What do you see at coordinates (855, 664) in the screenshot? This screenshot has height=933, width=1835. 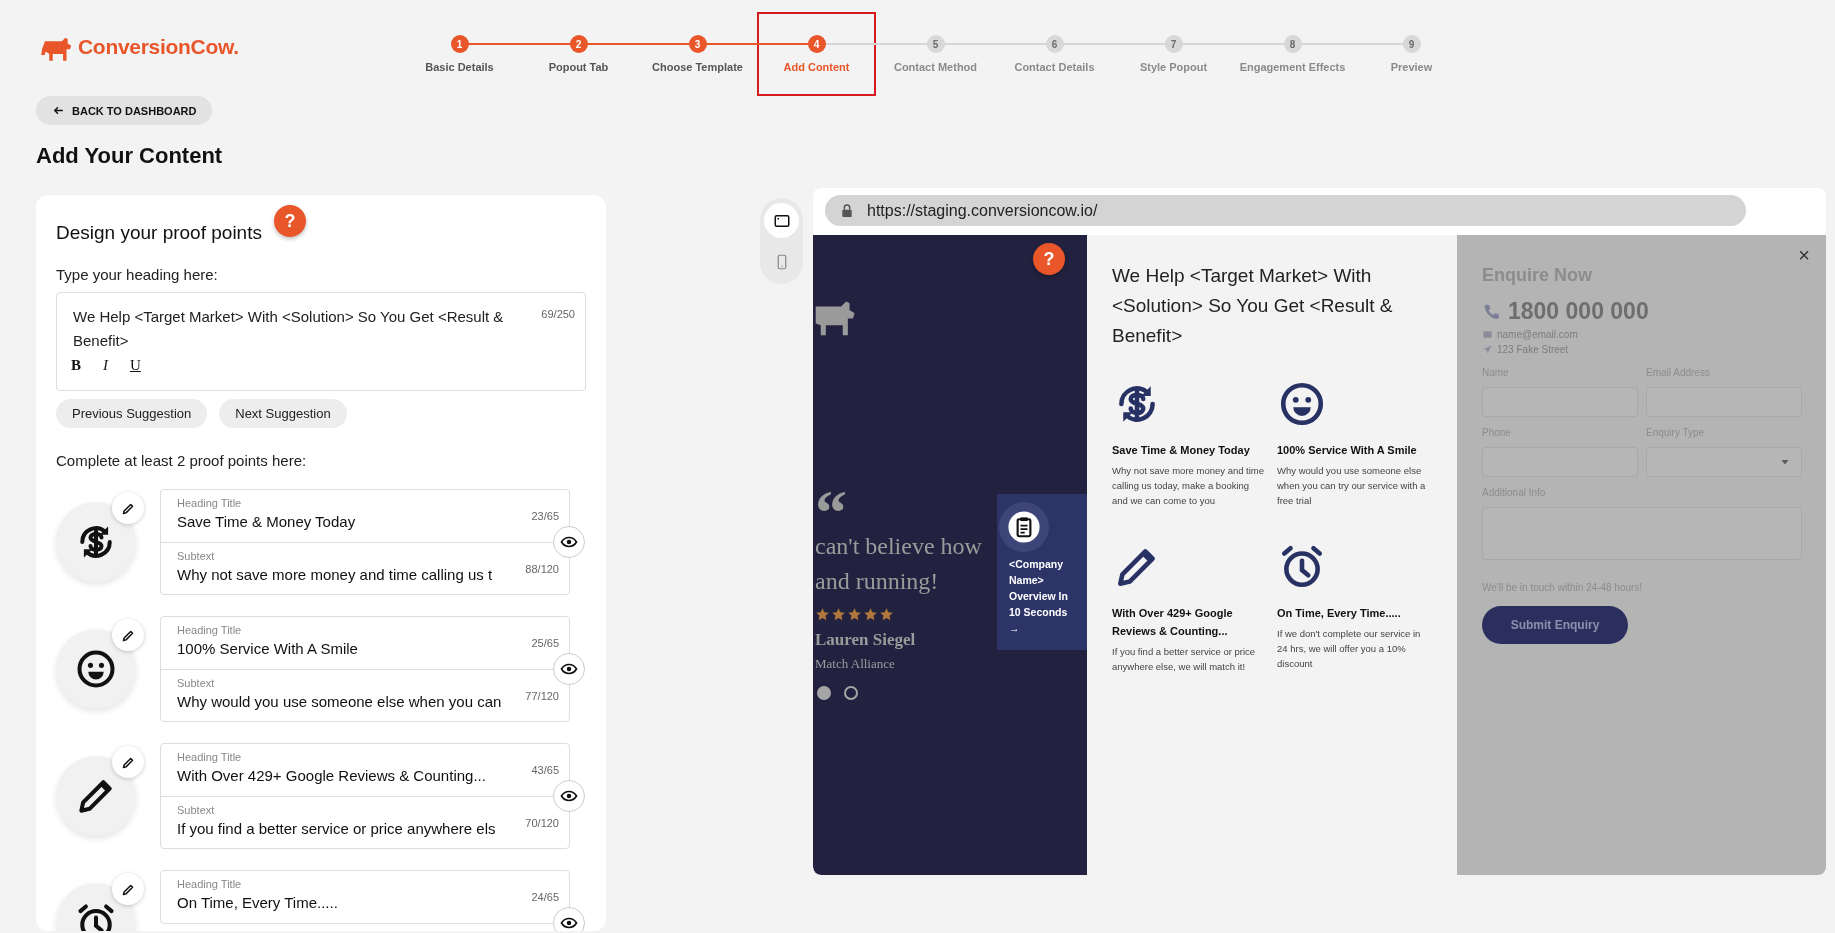 I see `reviewer-company: Match Alliance` at bounding box center [855, 664].